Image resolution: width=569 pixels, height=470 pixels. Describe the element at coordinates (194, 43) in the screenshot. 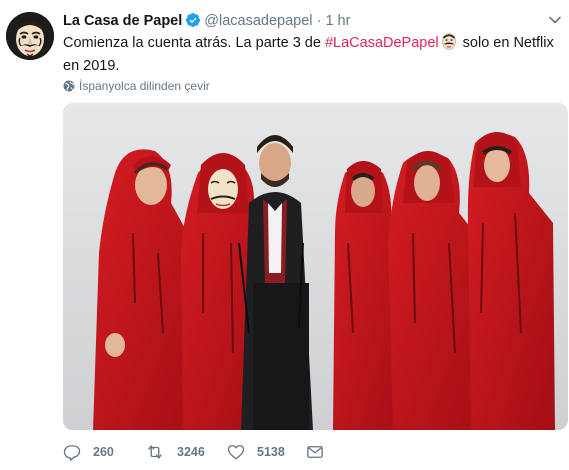

I see `tweet-text-before: Comienza la cuenta atrás. La parte 3 de` at that location.